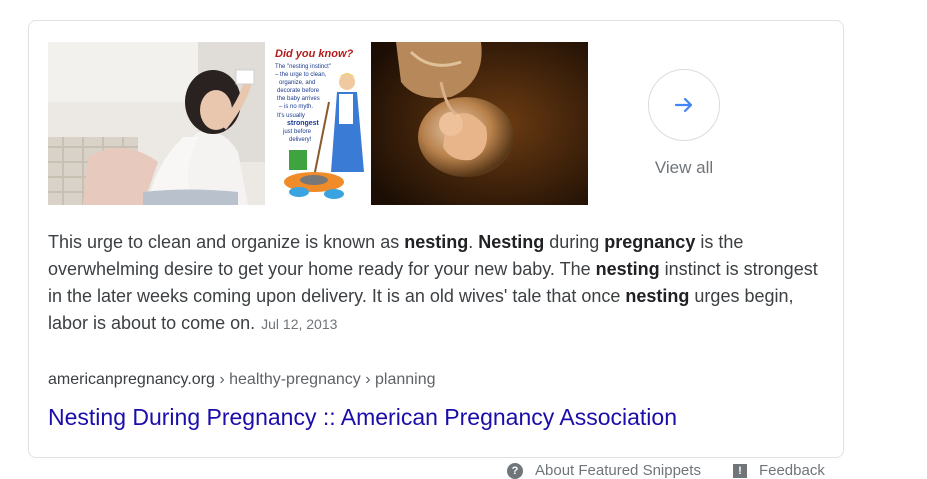  Describe the element at coordinates (314, 54) in the screenshot. I see `cartoon-heading: Did you know?` at that location.